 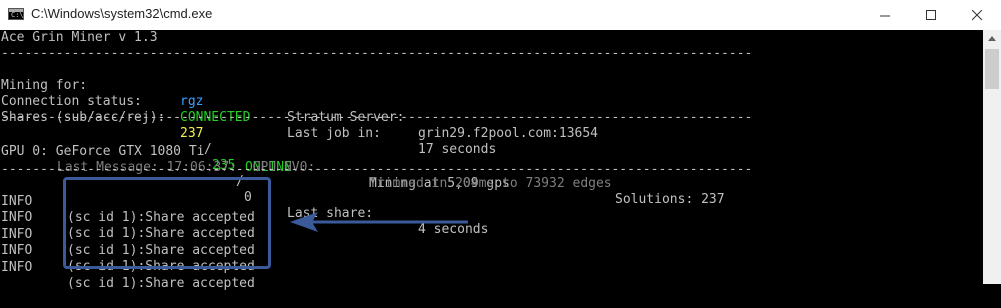 I want to click on trimmed-info: Trimmed in 204ms to 73932 edges, so click(x=490, y=183).